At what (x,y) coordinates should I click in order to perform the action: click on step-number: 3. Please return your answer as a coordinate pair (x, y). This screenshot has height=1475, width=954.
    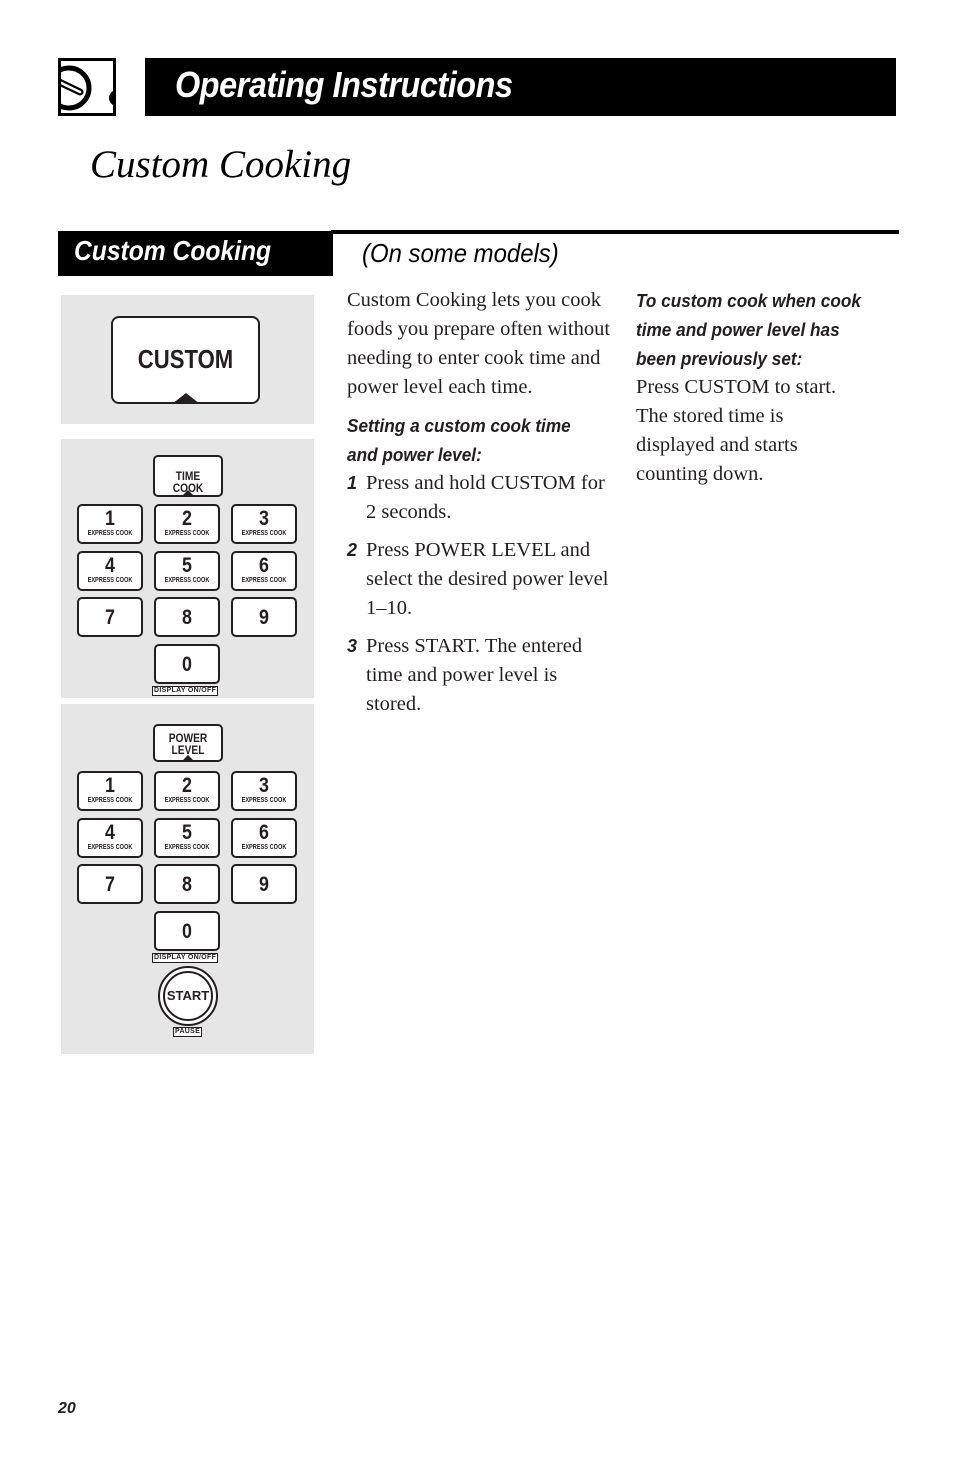
    Looking at the image, I should click on (352, 646).